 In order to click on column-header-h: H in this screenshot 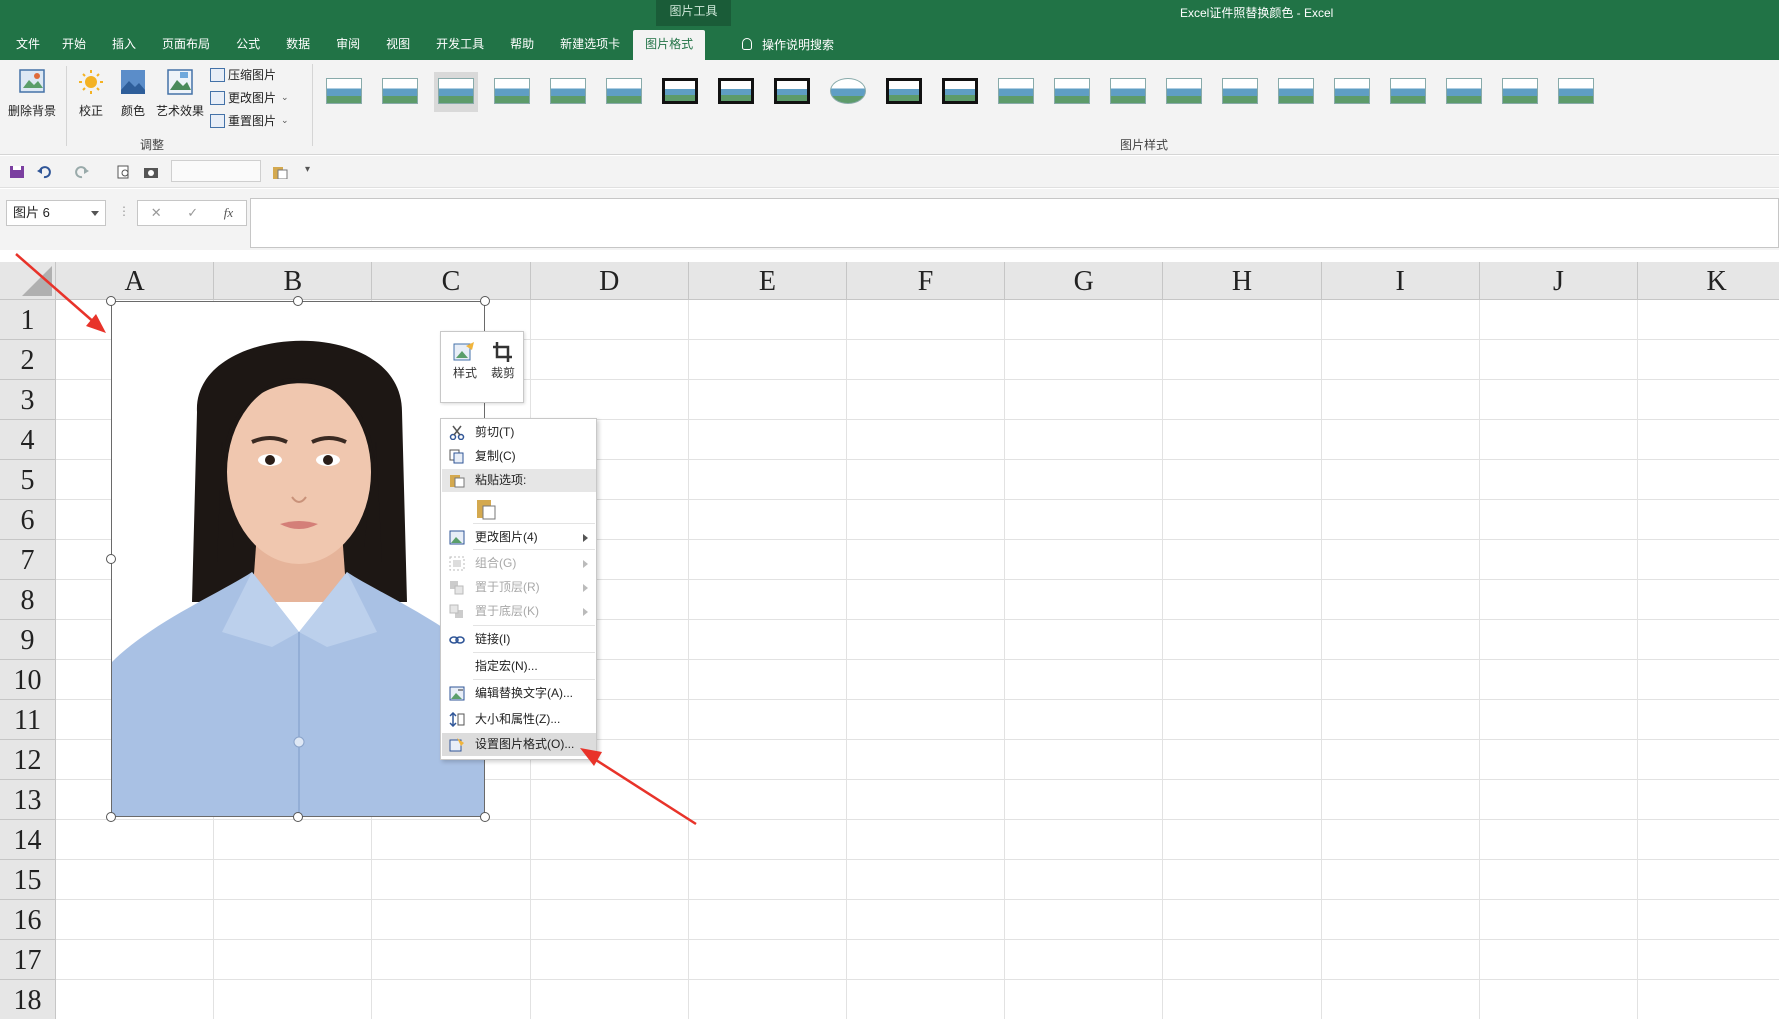, I will do `click(1242, 281)`.